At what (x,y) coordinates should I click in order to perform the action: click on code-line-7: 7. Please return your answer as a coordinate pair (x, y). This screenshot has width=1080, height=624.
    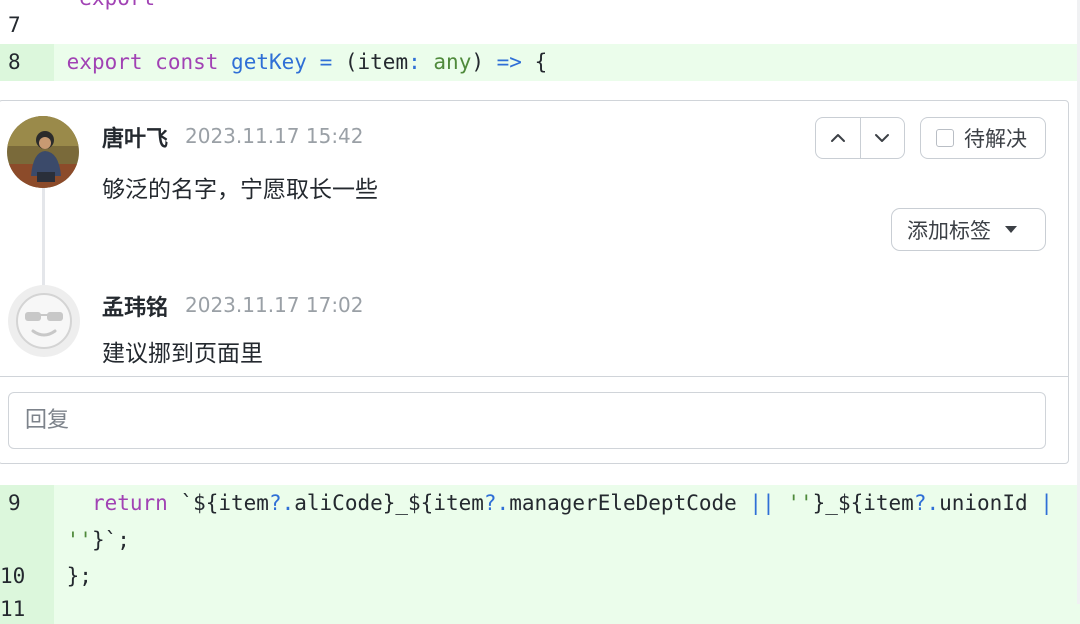
    Looking at the image, I should click on (540, 25).